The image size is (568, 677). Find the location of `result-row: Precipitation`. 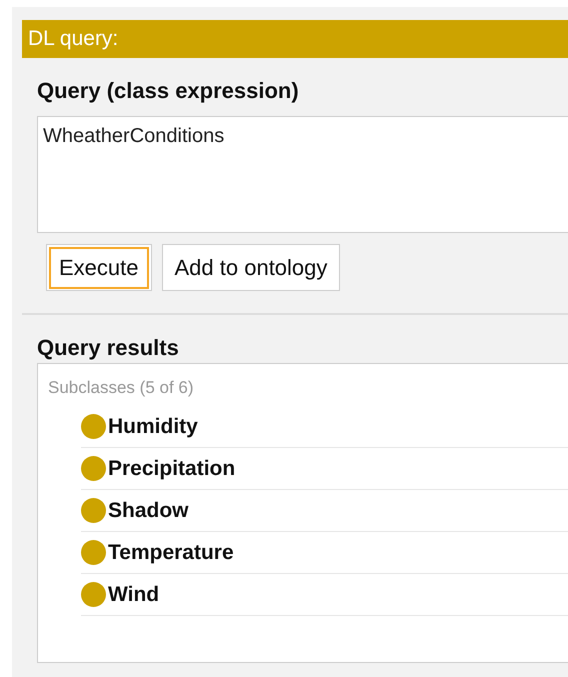

result-row: Precipitation is located at coordinates (324, 469).